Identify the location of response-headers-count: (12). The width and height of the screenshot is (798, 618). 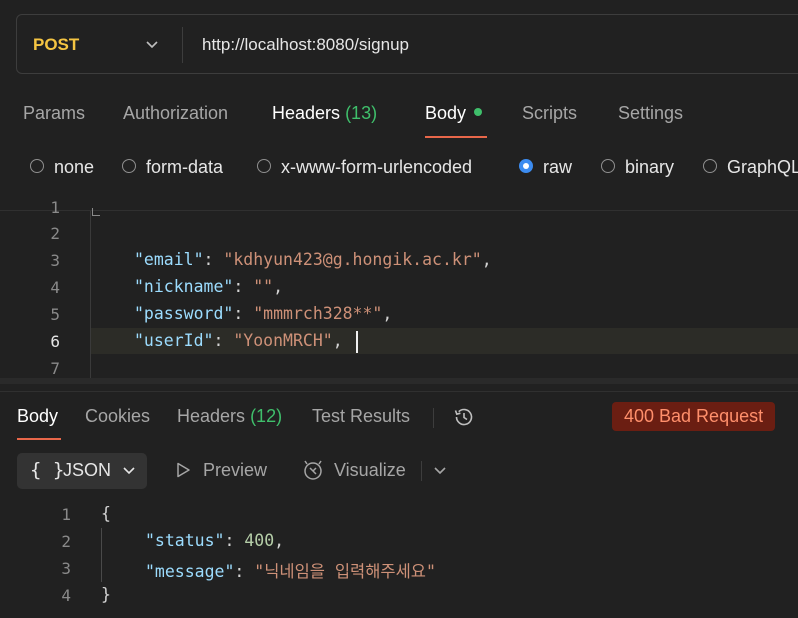
(266, 416).